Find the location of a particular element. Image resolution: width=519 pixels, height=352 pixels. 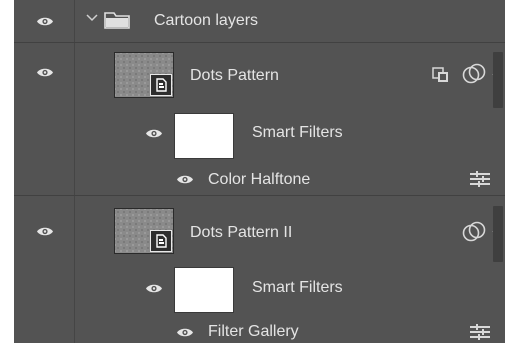

chevron-down-icon is located at coordinates (92, 18).